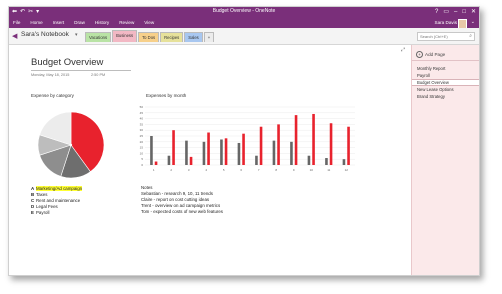 The height and width of the screenshot is (294, 502). Describe the element at coordinates (142, 153) in the screenshot. I see `y-tick-label: 10` at that location.